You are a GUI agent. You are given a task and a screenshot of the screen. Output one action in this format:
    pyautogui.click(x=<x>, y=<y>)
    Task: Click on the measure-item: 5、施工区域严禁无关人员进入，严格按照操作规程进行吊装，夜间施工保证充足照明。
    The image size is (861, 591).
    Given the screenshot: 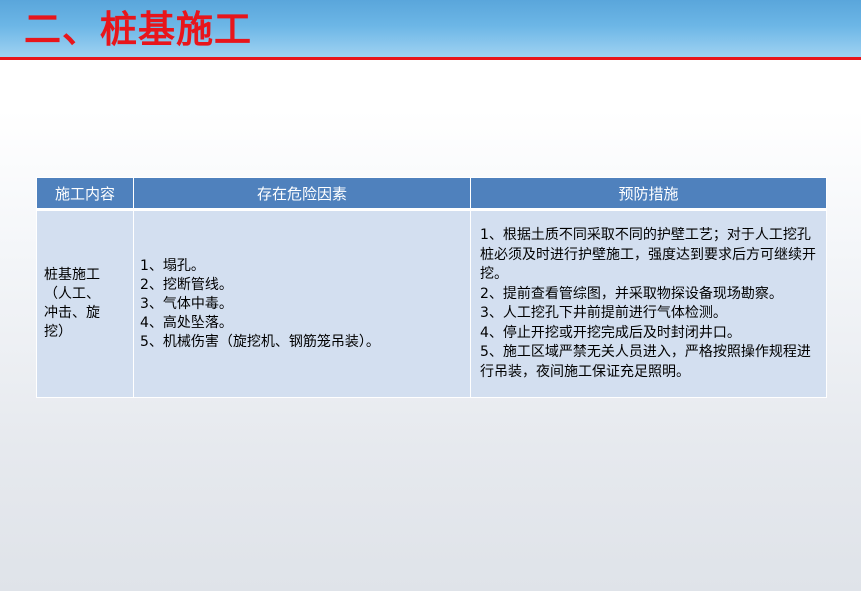 What is the action you would take?
    pyautogui.click(x=645, y=362)
    